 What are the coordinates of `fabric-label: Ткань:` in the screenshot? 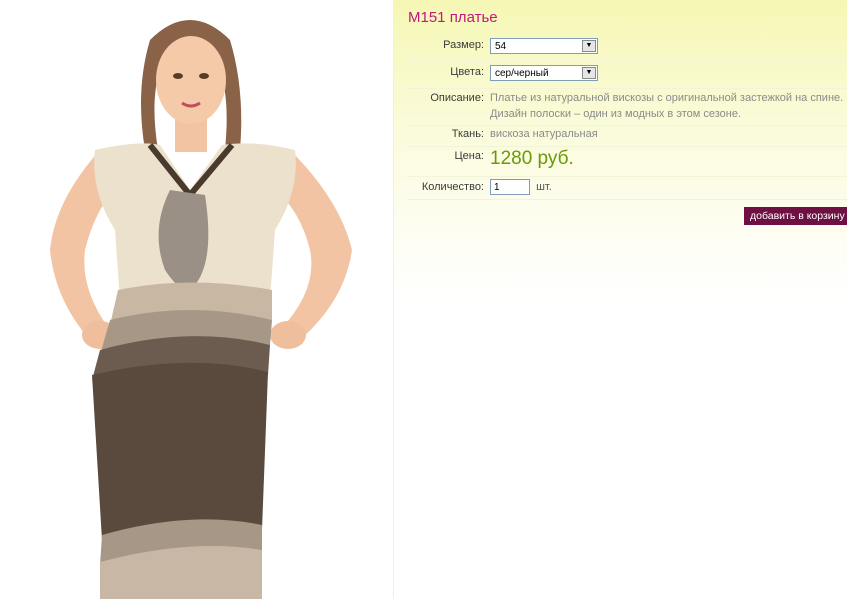 It's located at (467, 134).